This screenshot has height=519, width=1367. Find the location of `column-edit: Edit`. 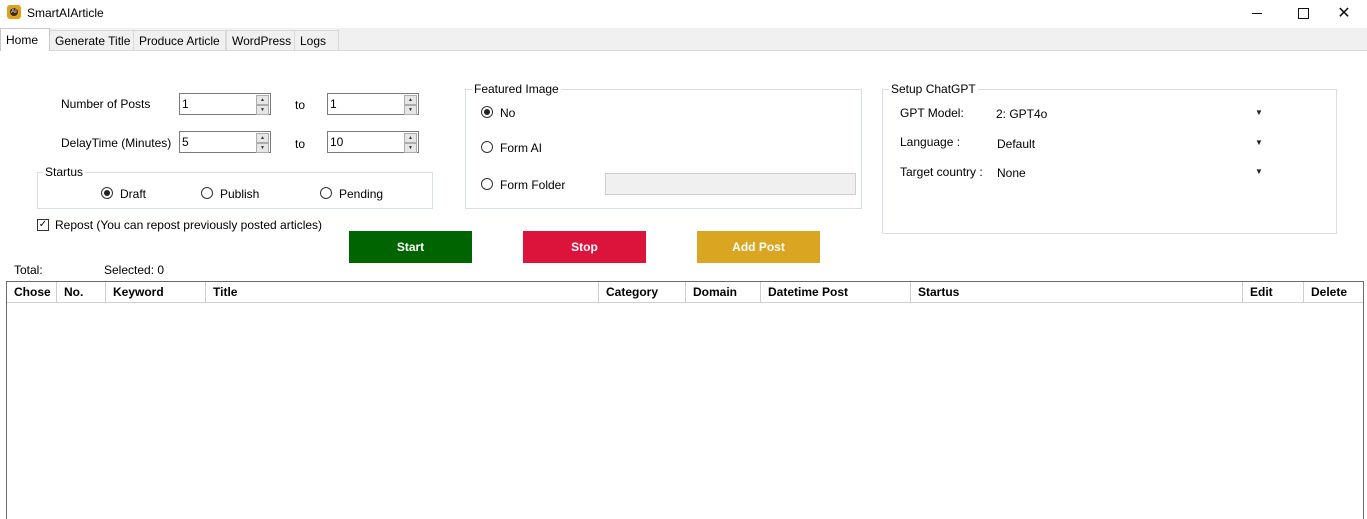

column-edit: Edit is located at coordinates (1273, 292).